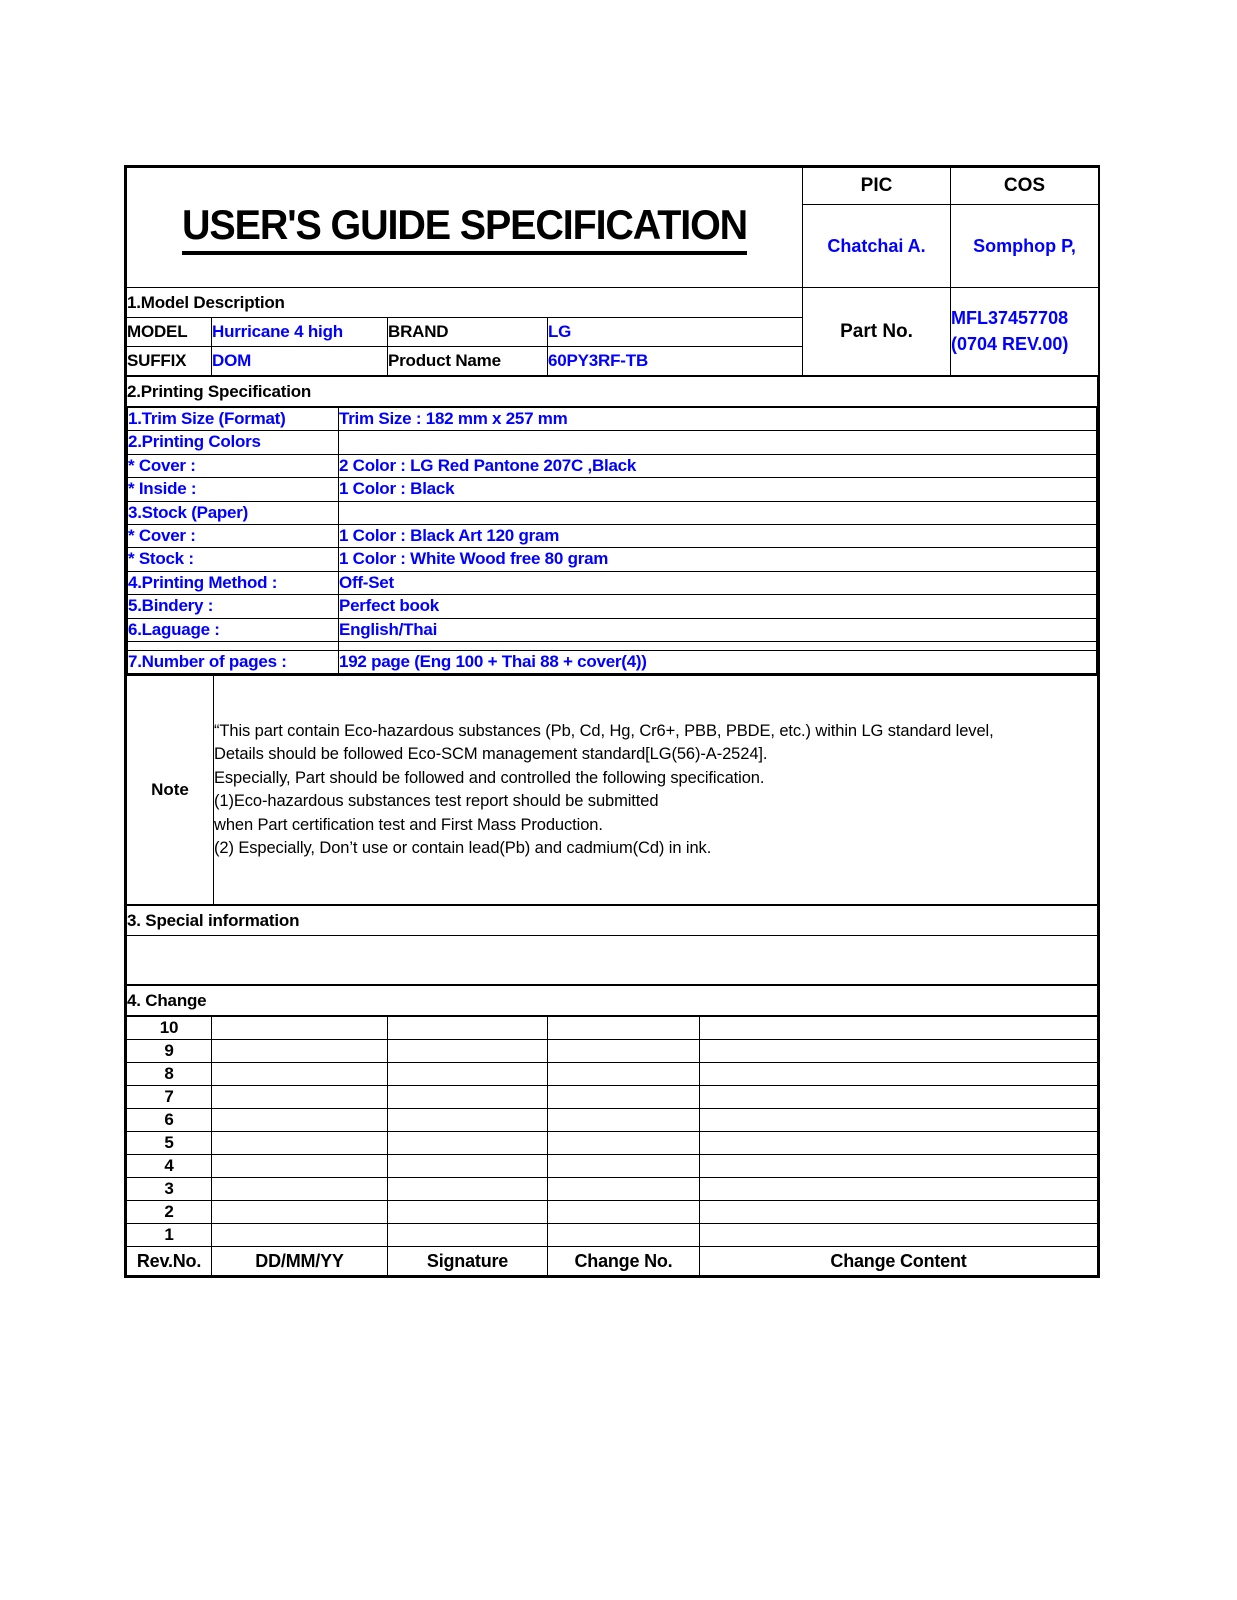  What do you see at coordinates (233, 630) in the screenshot?
I see `spec-key: 6.Laguage :` at bounding box center [233, 630].